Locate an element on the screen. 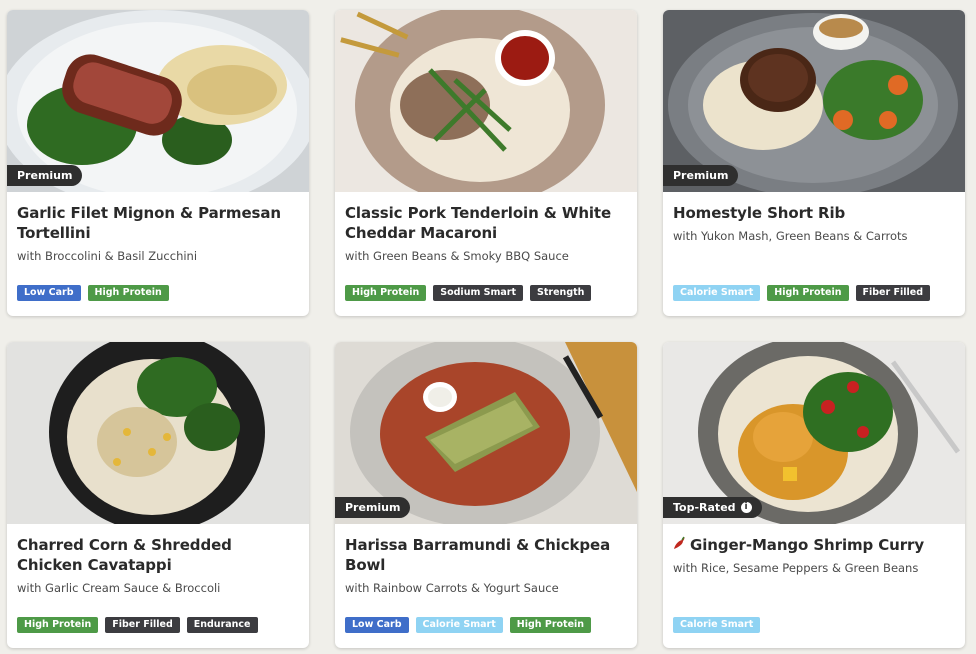 This screenshot has width=976, height=654. meal-tags: High Protein Sodium Smart Strength is located at coordinates (468, 293).